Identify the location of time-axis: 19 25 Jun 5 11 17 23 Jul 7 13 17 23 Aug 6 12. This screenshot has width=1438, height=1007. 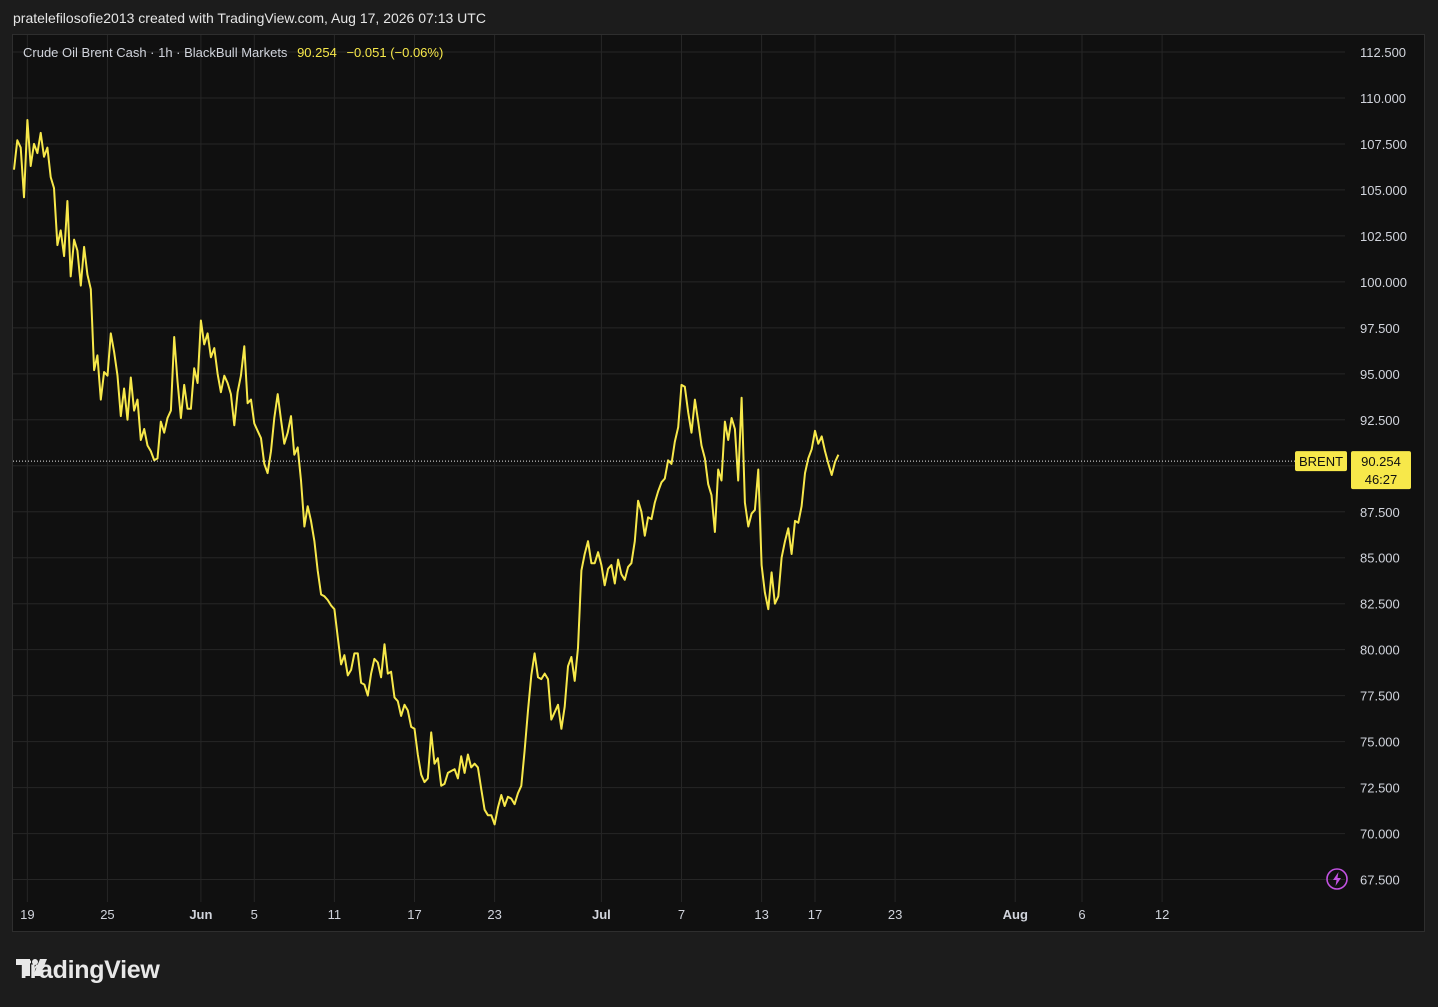
(594, 914).